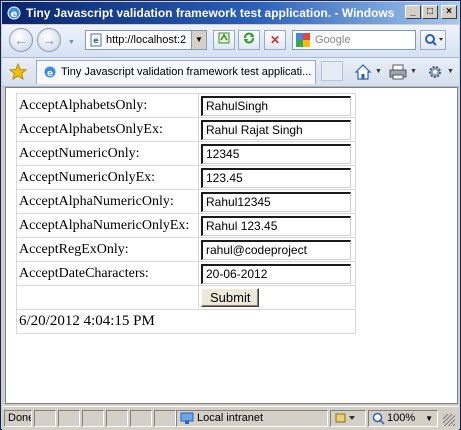 This screenshot has height=430, width=461. I want to click on status-text: Done, so click(18, 418).